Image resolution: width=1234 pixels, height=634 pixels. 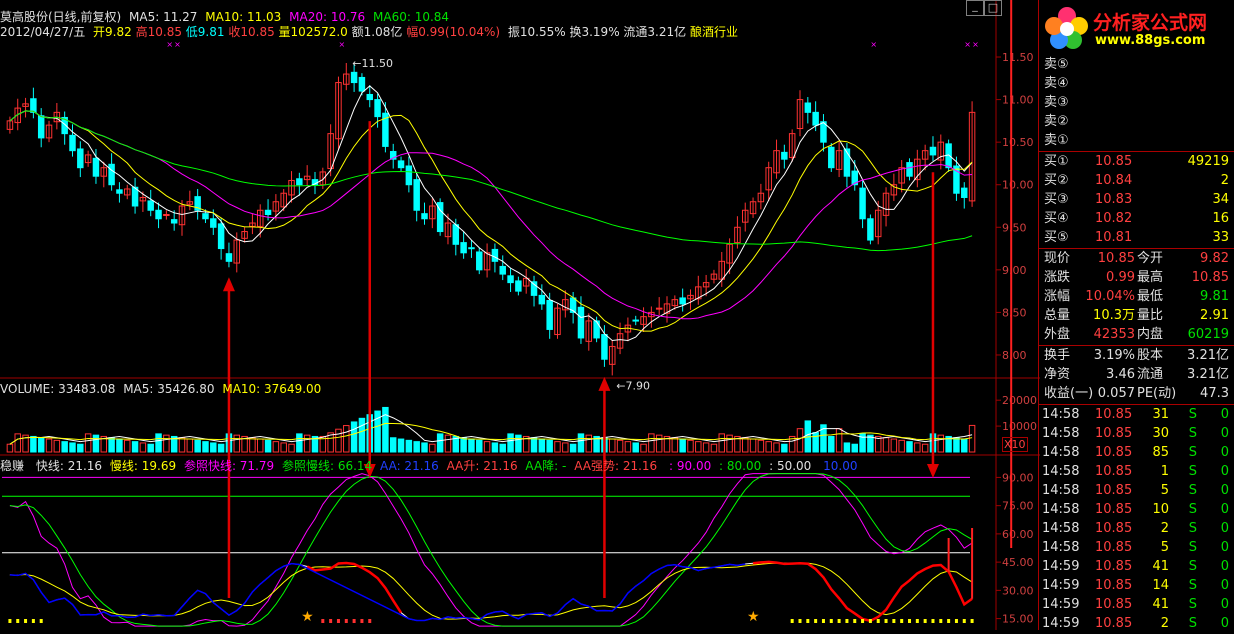 What do you see at coordinates (546, 466) in the screenshot?
I see `aa-down-label: AA降: -` at bounding box center [546, 466].